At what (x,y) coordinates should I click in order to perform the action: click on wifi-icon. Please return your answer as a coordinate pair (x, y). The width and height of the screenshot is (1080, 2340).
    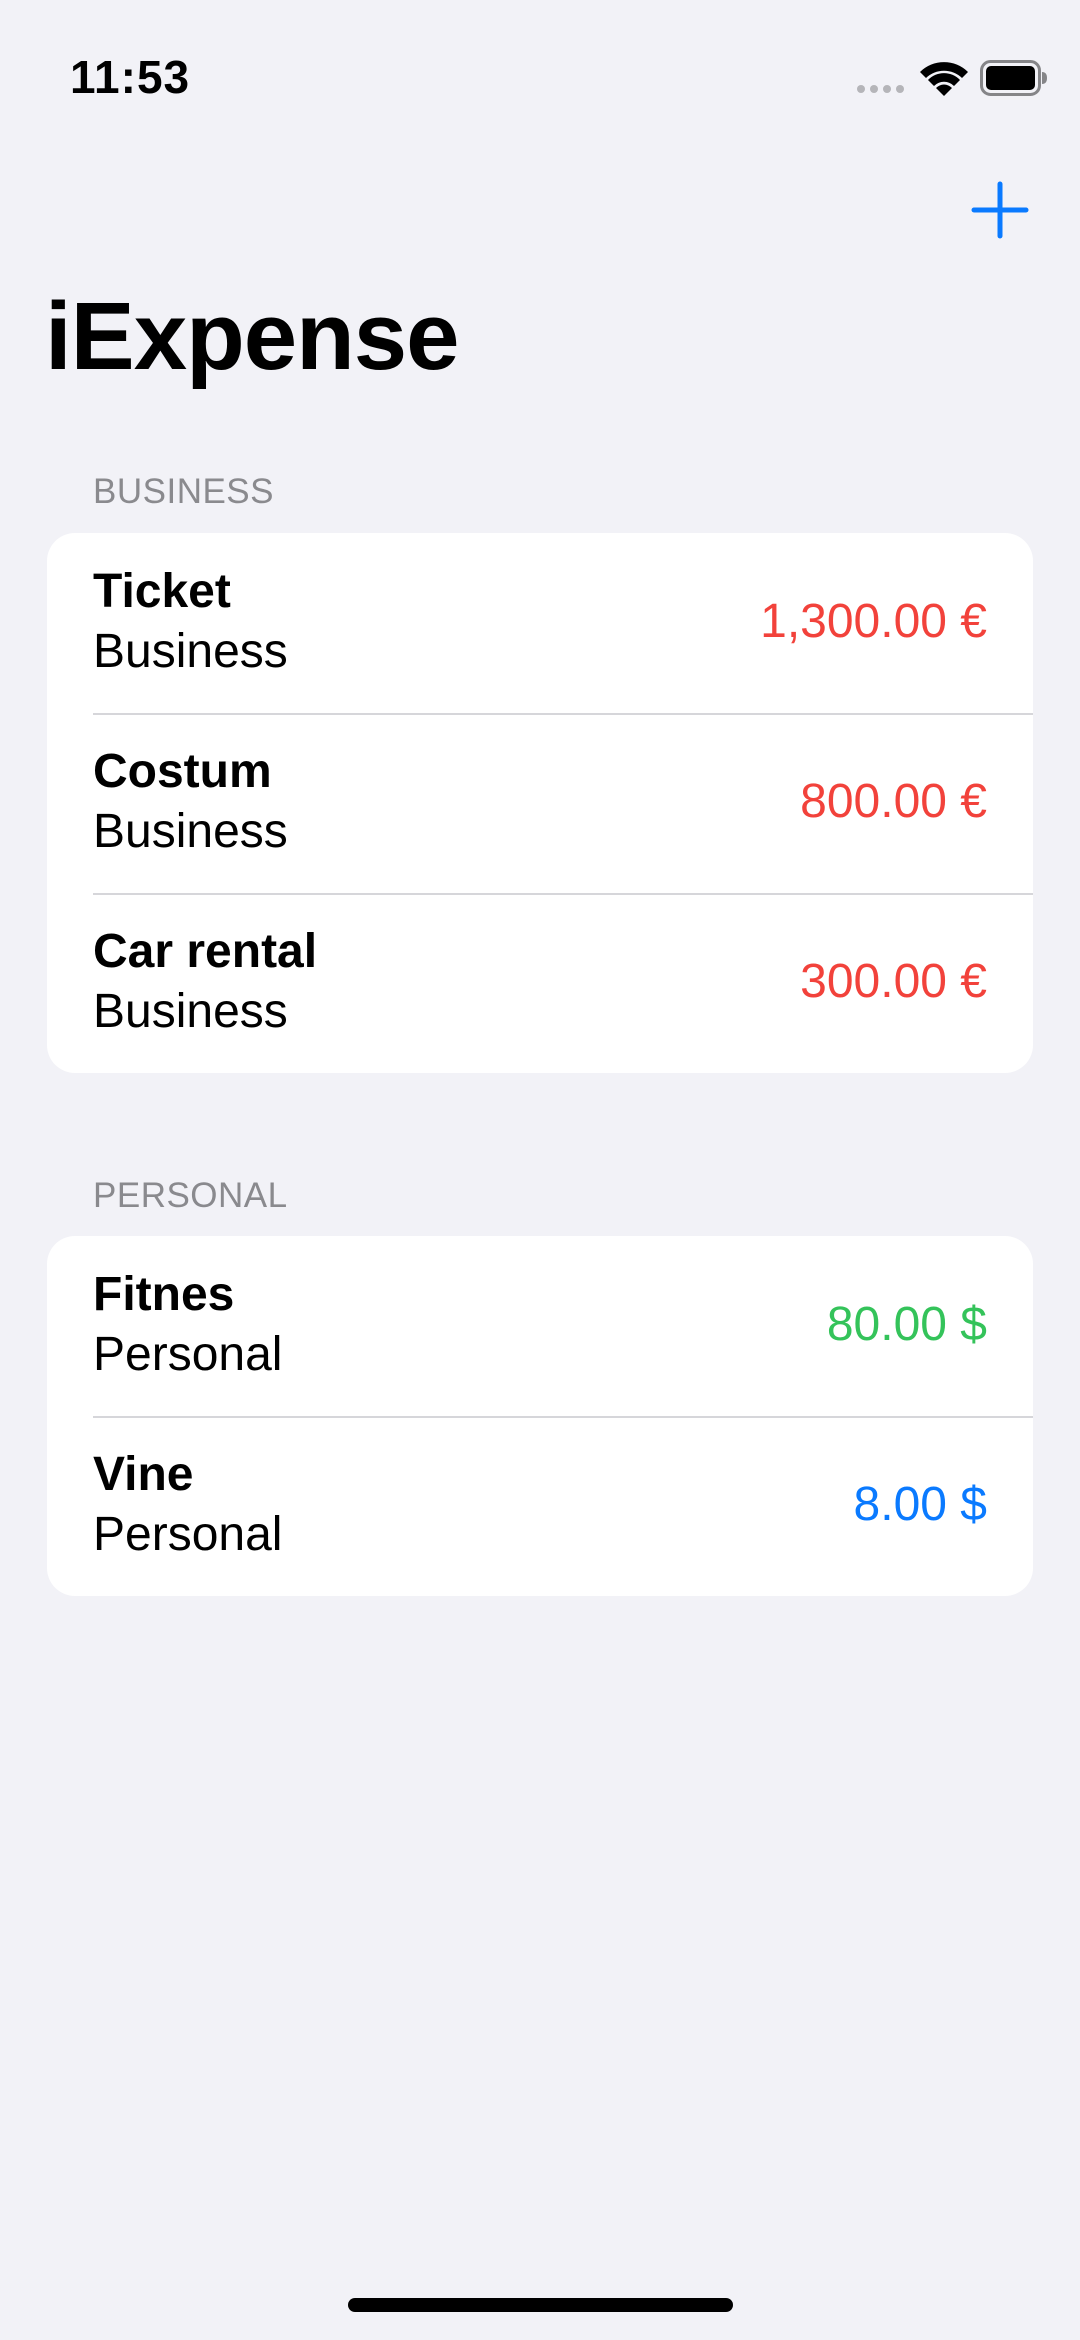
    Looking at the image, I should click on (944, 79).